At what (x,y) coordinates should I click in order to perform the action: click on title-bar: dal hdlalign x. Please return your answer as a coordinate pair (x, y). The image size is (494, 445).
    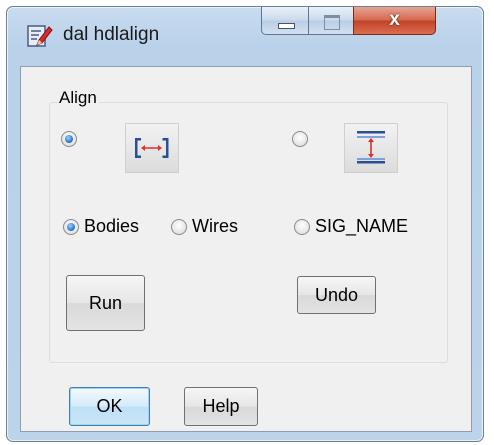
    Looking at the image, I should click on (245, 35).